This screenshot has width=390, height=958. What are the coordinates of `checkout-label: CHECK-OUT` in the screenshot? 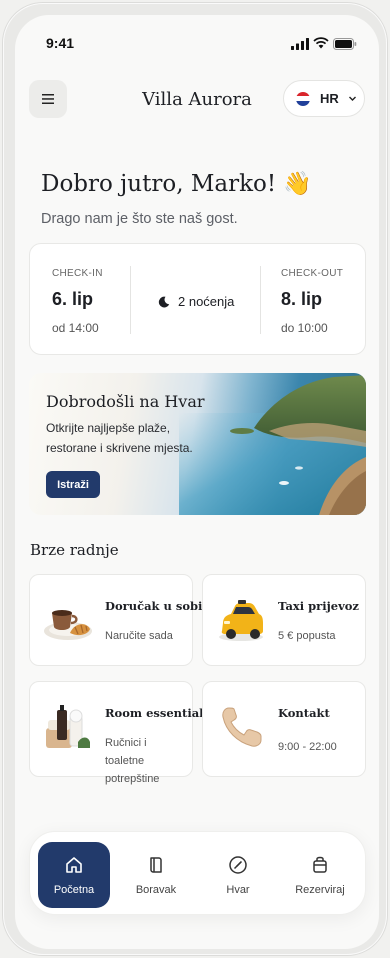 It's located at (312, 273).